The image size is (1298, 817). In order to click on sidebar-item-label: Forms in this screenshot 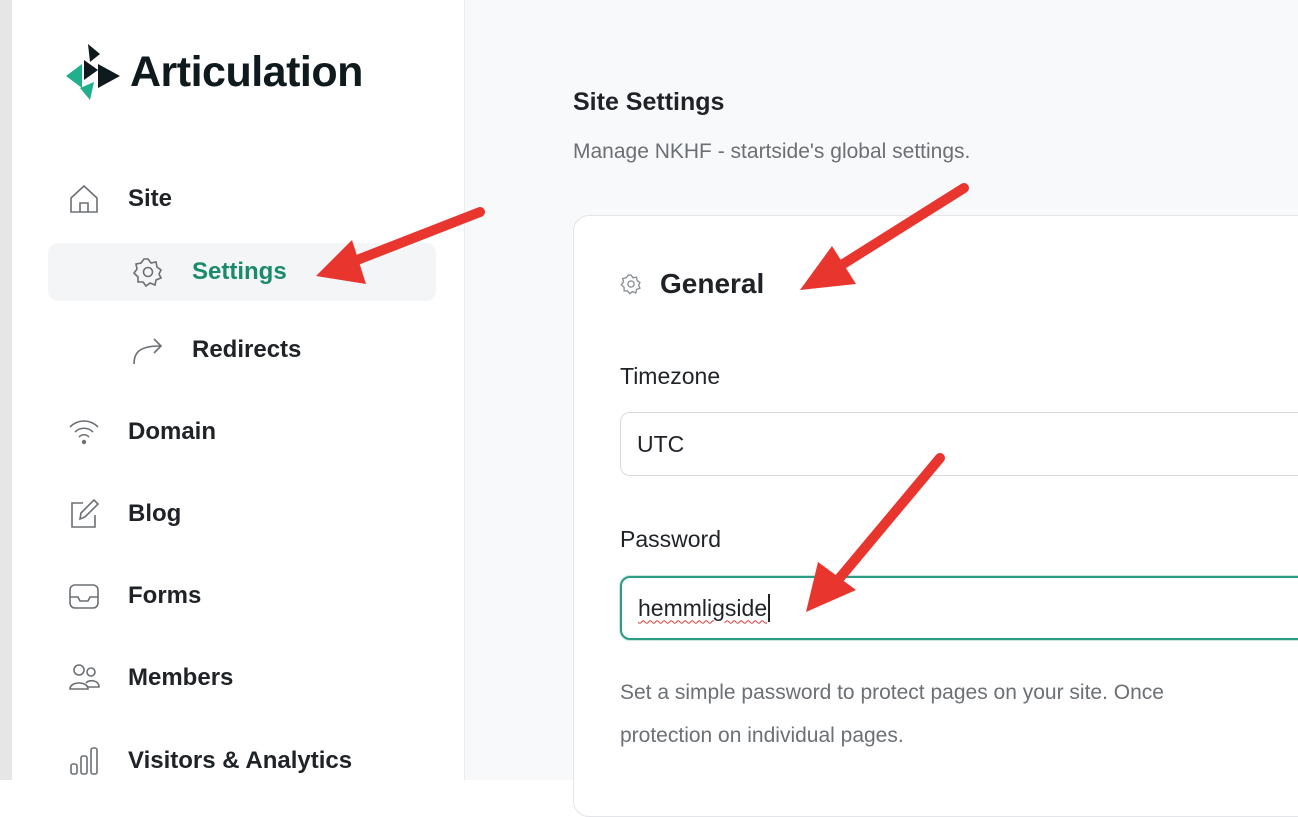, I will do `click(165, 595)`.